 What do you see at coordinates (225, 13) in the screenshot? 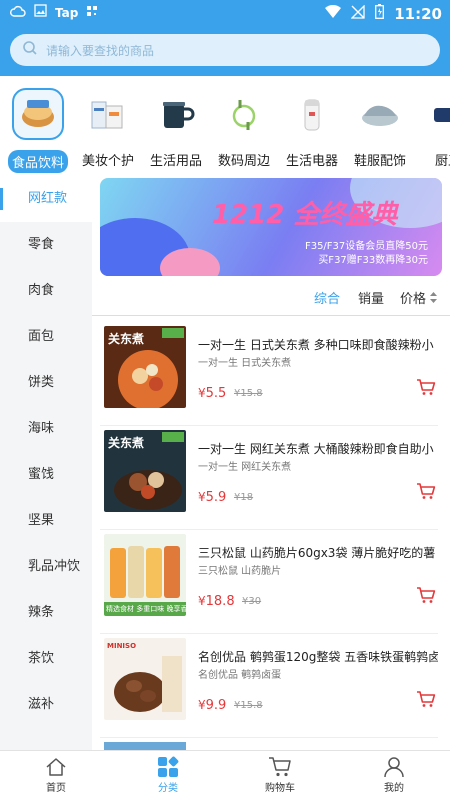
I see `status-bar: Tap 11:20` at bounding box center [225, 13].